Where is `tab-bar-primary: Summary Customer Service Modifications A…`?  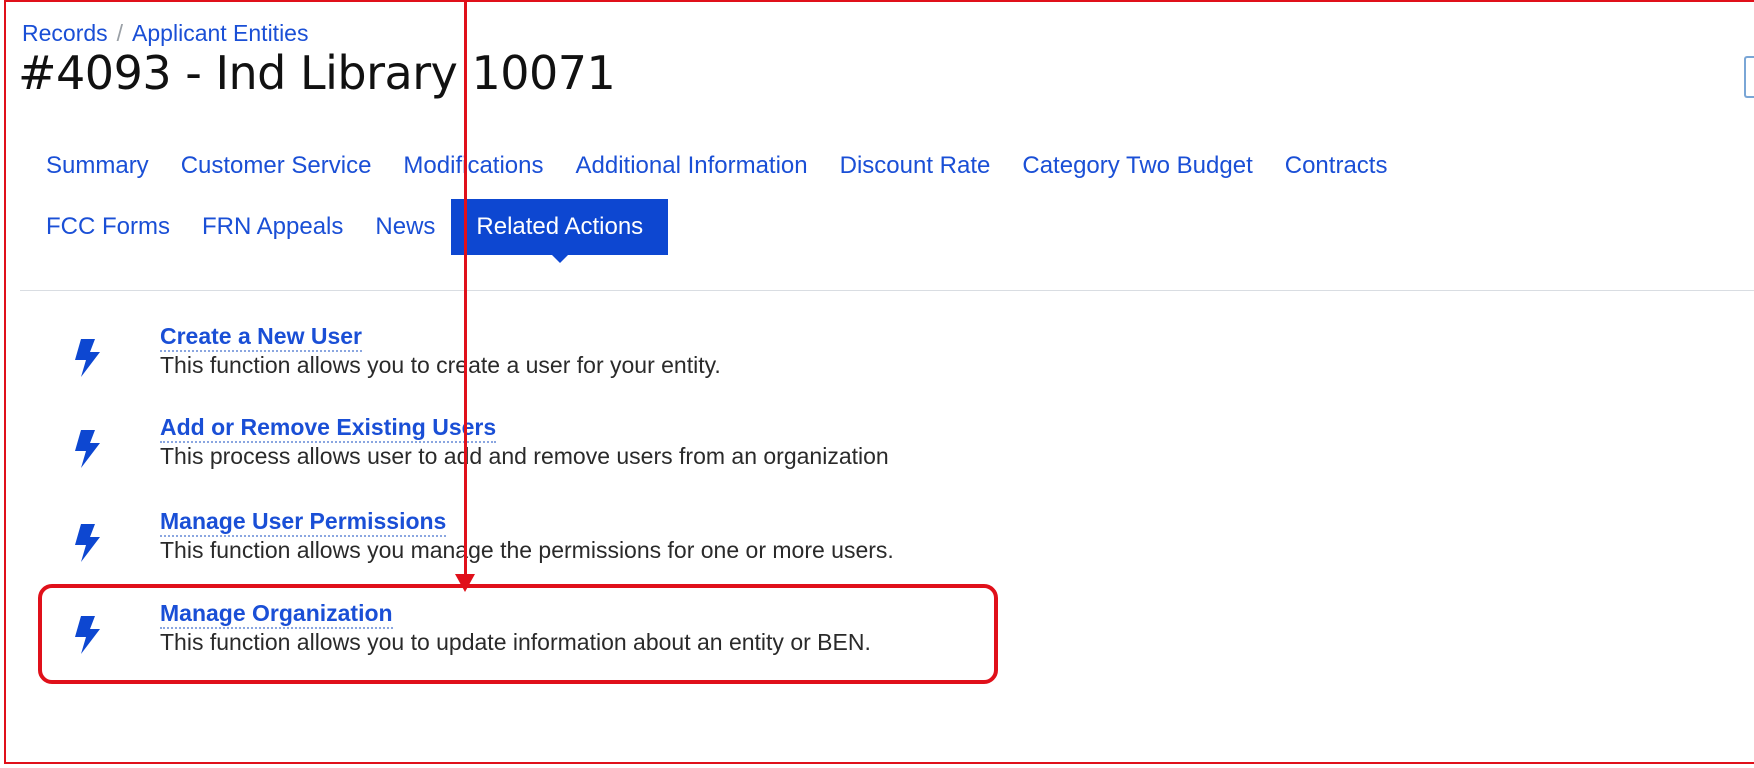 tab-bar-primary: Summary Customer Service Modifications A… is located at coordinates (716, 166).